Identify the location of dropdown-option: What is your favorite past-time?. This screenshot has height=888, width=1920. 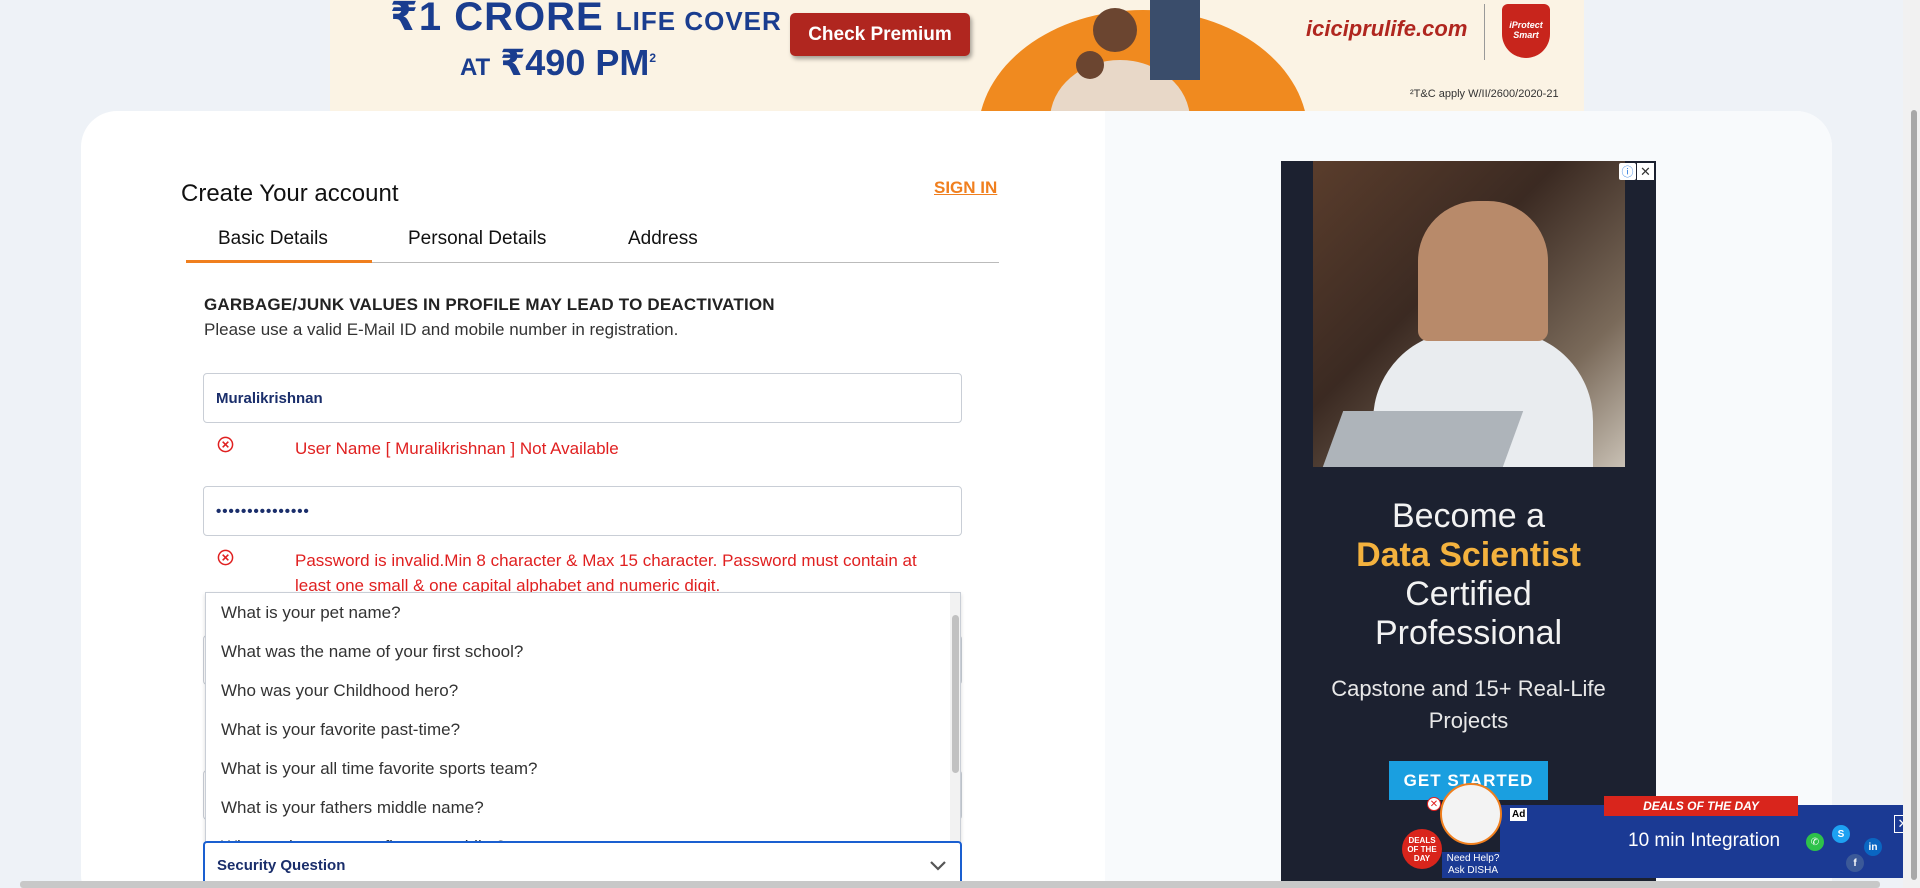
(583, 729).